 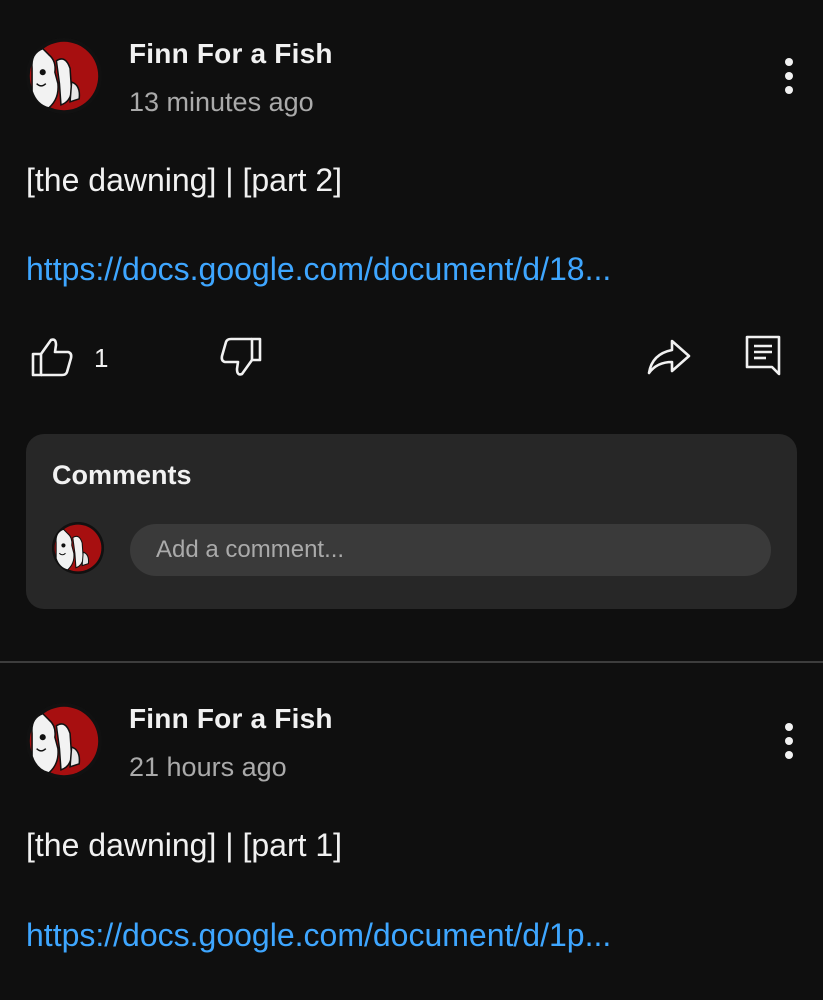 I want to click on comment-button, so click(x=763, y=356).